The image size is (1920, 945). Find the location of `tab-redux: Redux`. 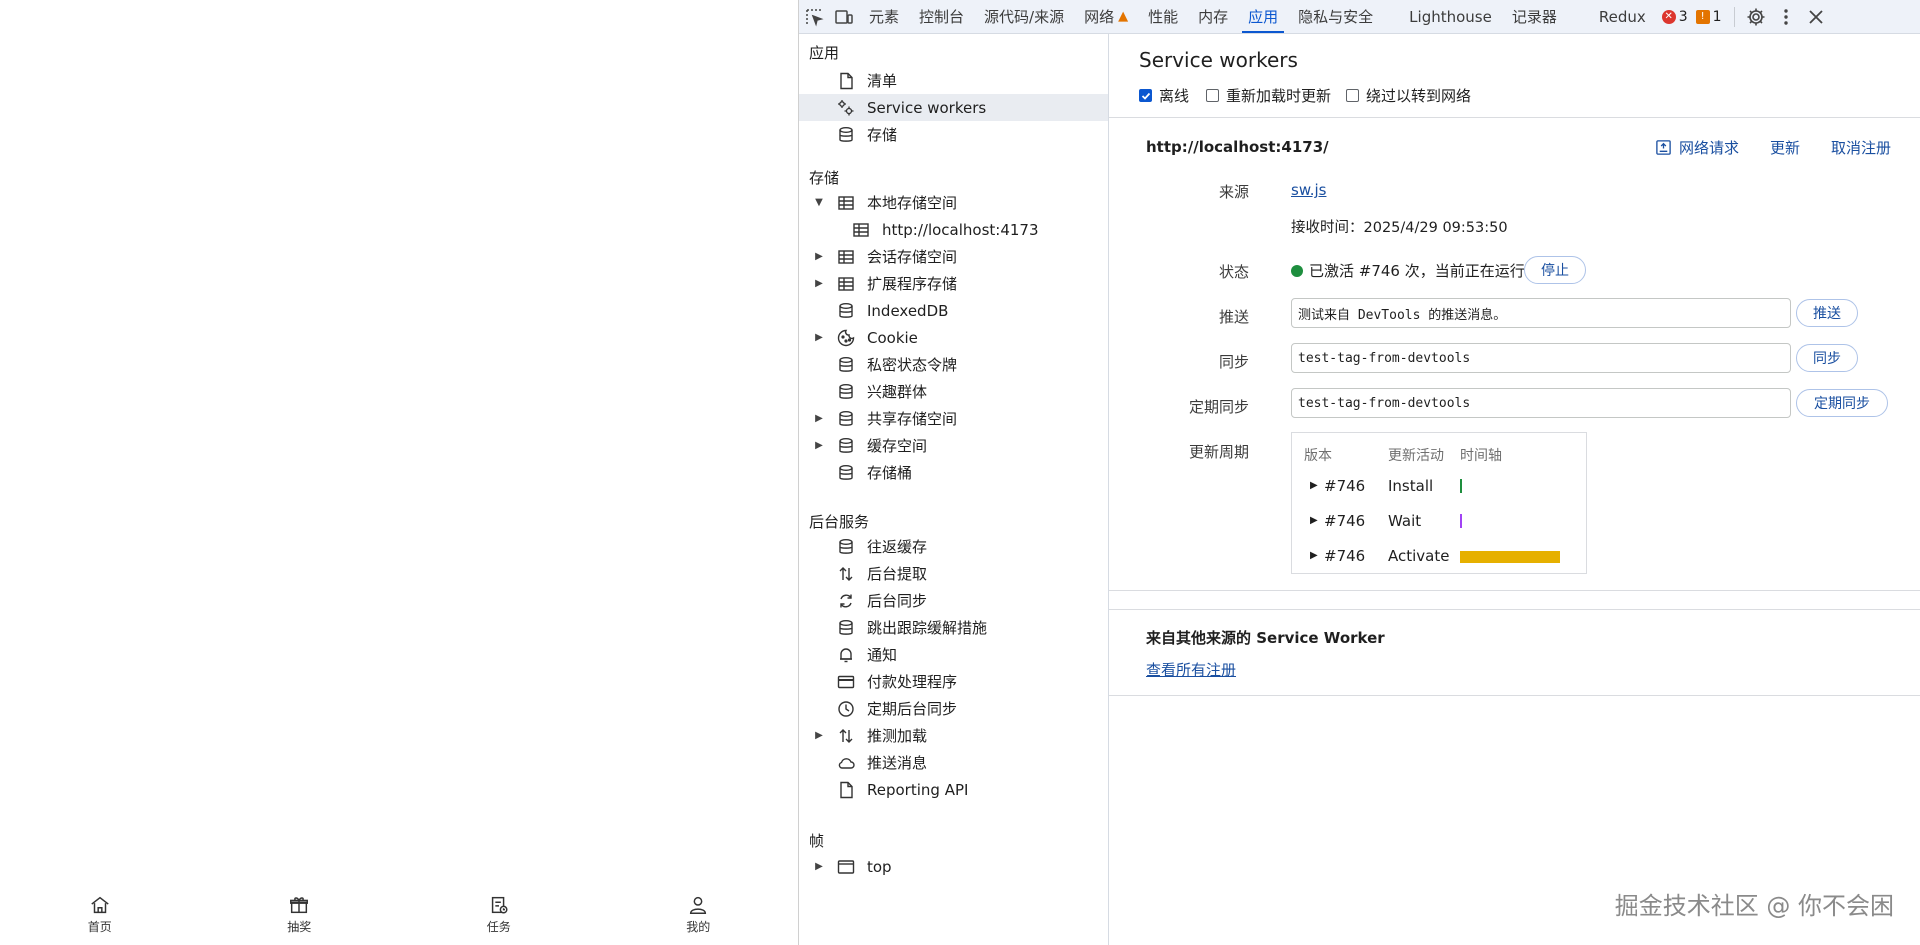

tab-redux: Redux is located at coordinates (1611, 16).